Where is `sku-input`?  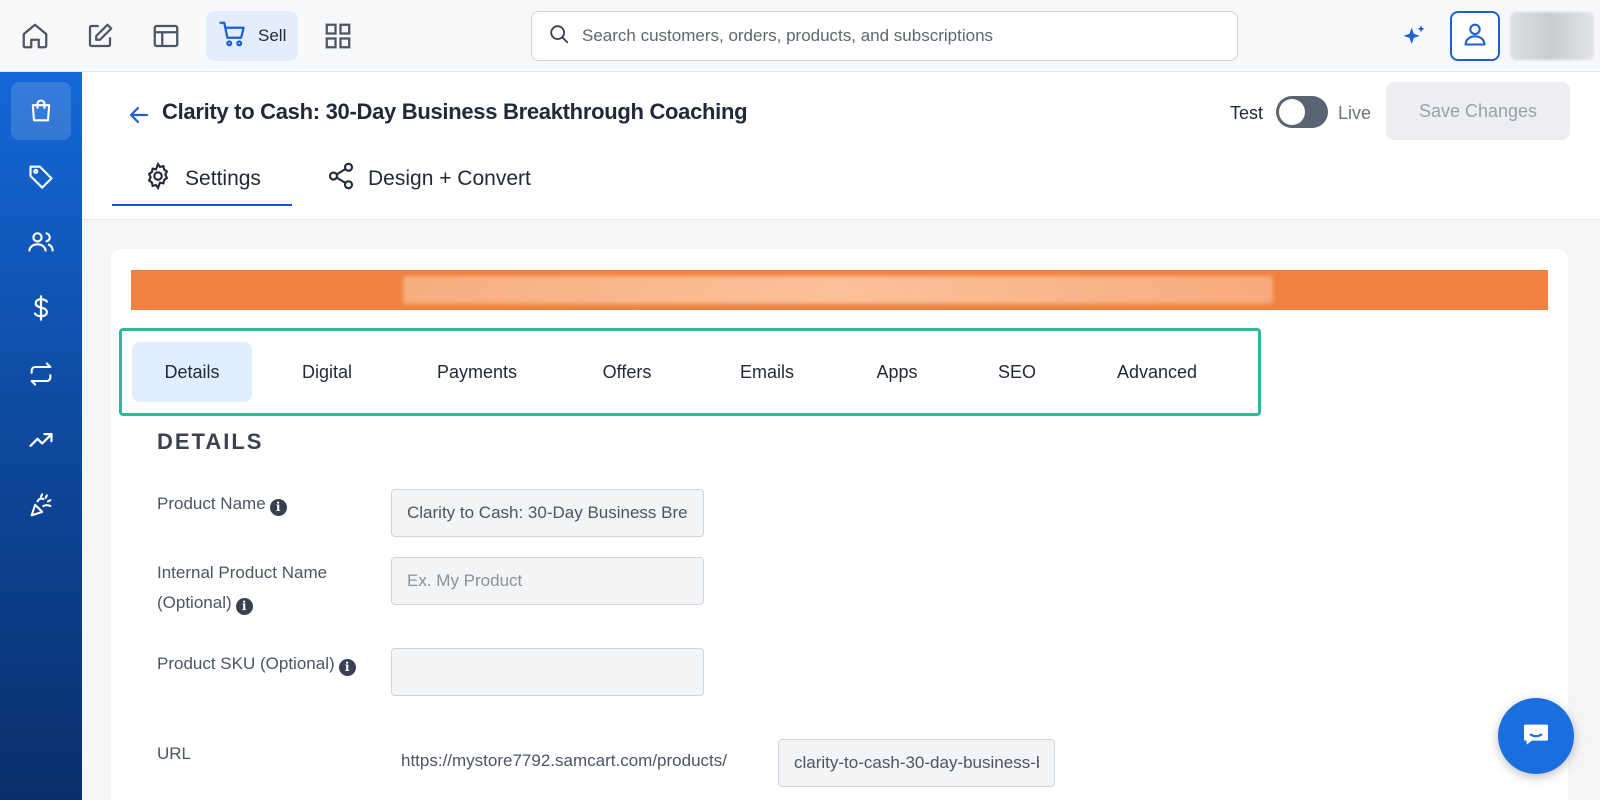
sku-input is located at coordinates (547, 672).